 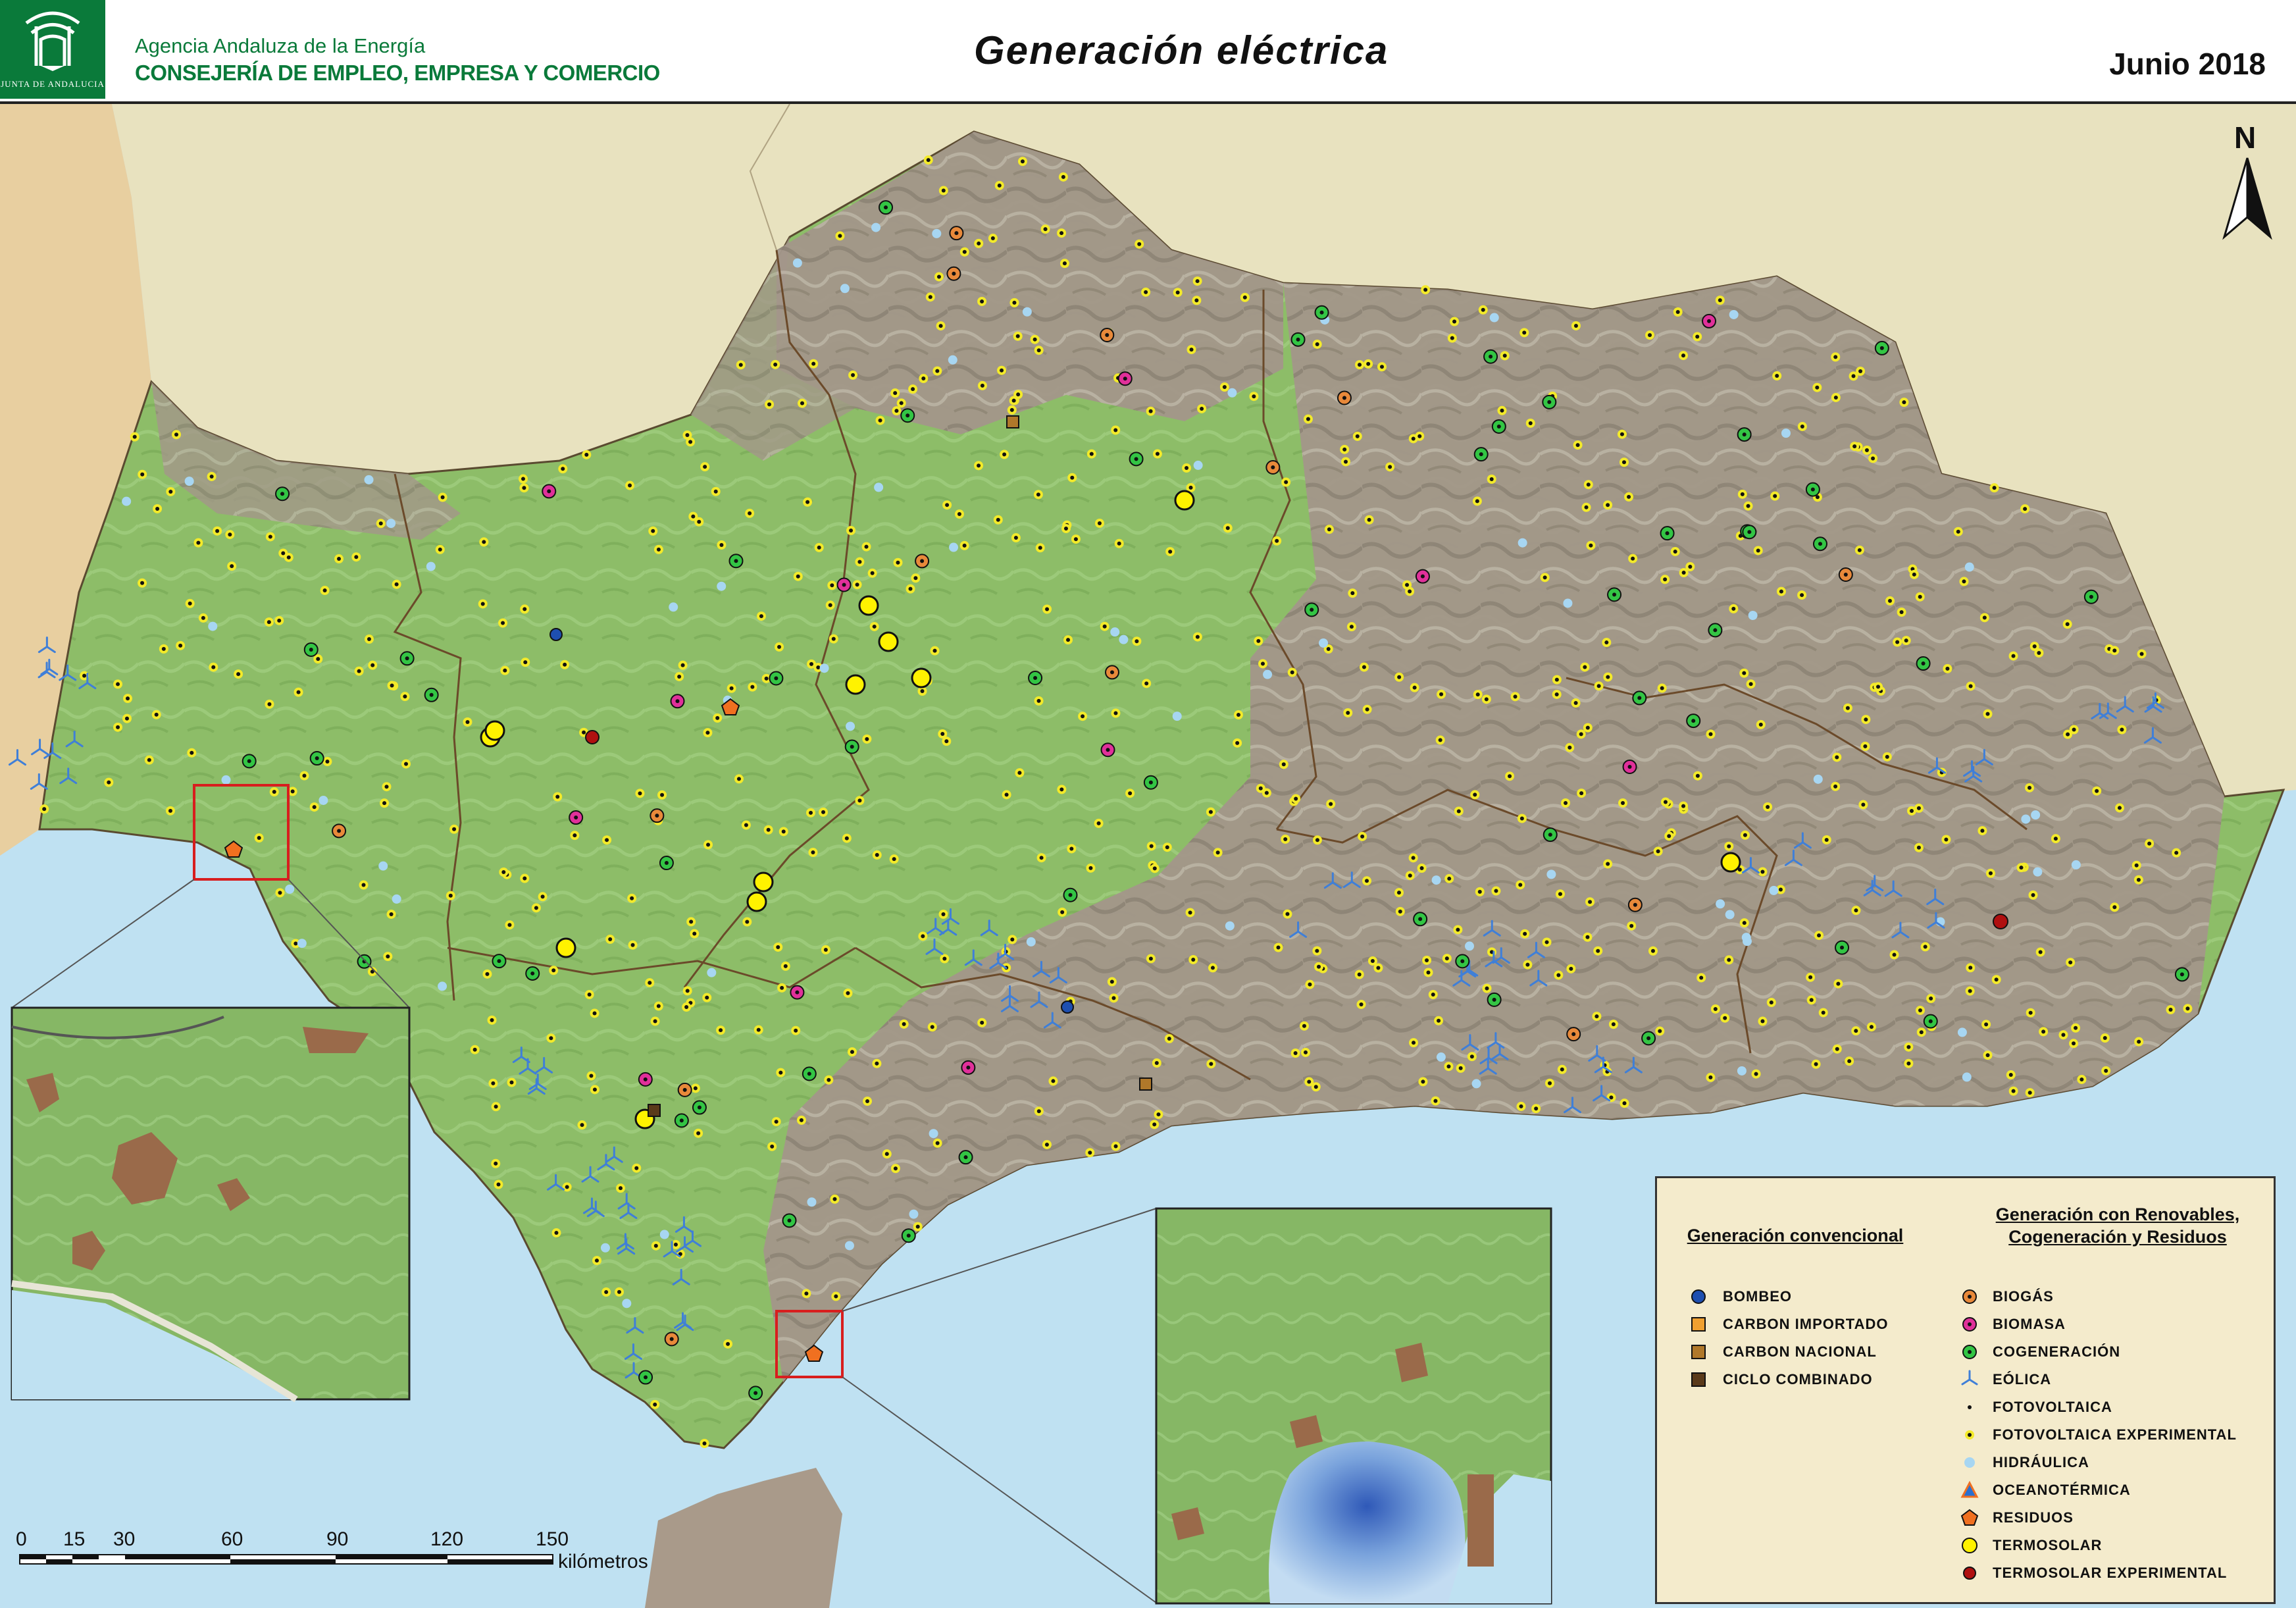 What do you see at coordinates (1698, 1296) in the screenshot?
I see `bombeo-icon` at bounding box center [1698, 1296].